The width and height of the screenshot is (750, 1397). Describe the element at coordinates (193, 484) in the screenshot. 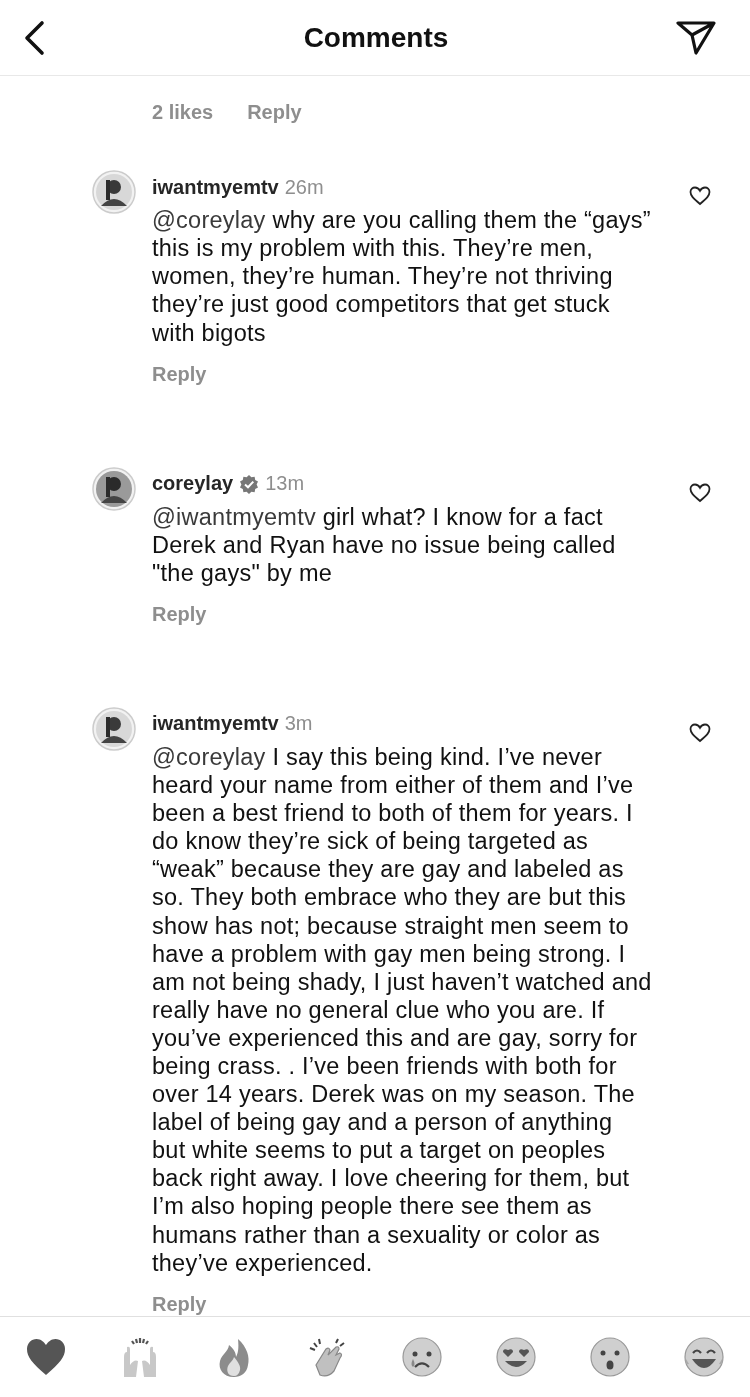

I see `username: coreylay` at that location.